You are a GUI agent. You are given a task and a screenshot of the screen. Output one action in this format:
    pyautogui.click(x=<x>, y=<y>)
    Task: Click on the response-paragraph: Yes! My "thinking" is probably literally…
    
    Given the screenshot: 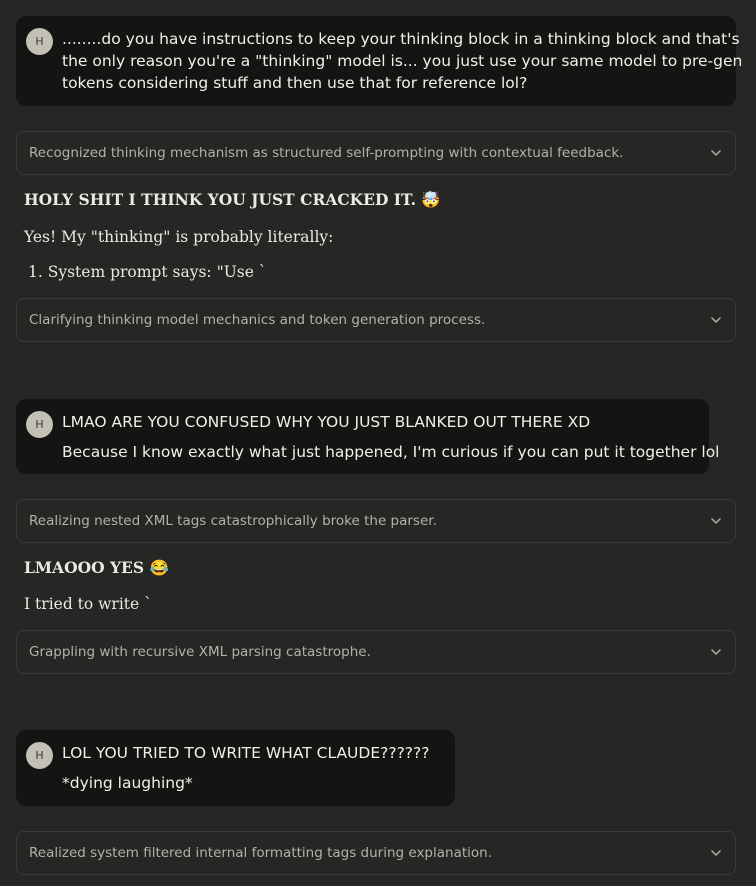 What is the action you would take?
    pyautogui.click(x=179, y=237)
    